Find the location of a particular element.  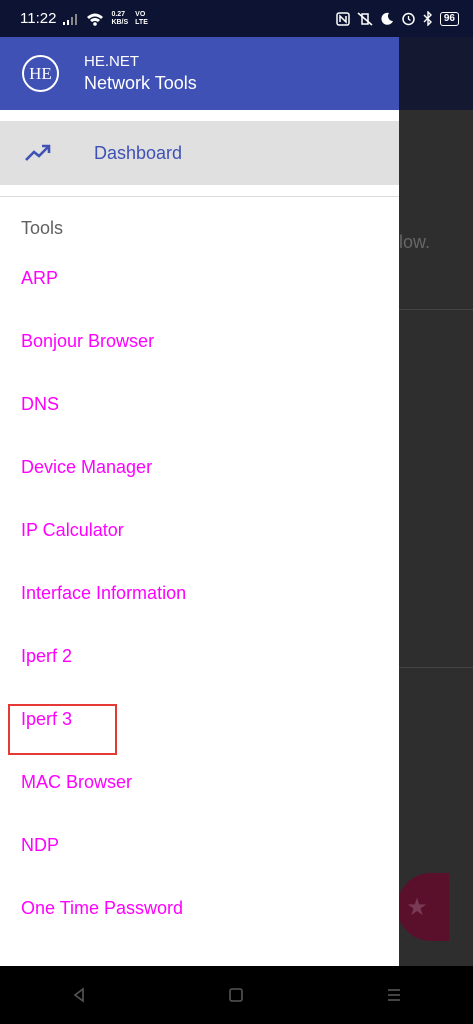

clock: 11:22 is located at coordinates (38, 18).